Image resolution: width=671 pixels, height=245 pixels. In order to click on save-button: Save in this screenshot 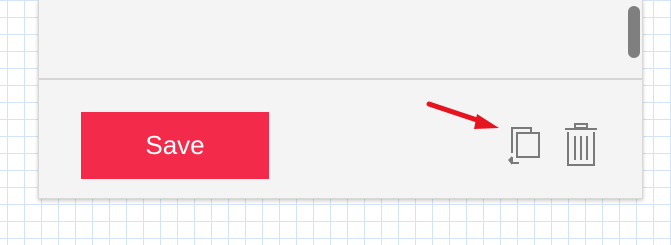, I will do `click(175, 145)`.